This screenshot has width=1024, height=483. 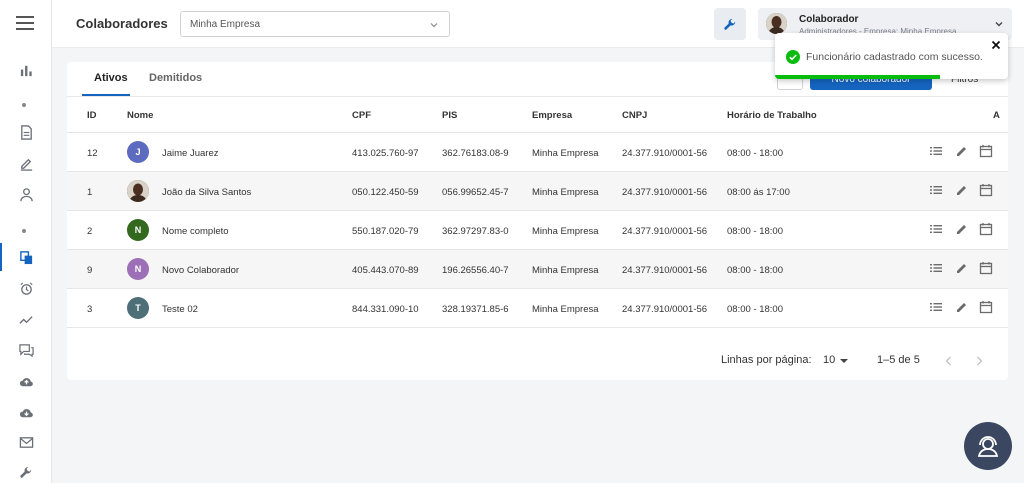 I want to click on cell-horario: 08:00 ás 17:00, so click(x=758, y=192).